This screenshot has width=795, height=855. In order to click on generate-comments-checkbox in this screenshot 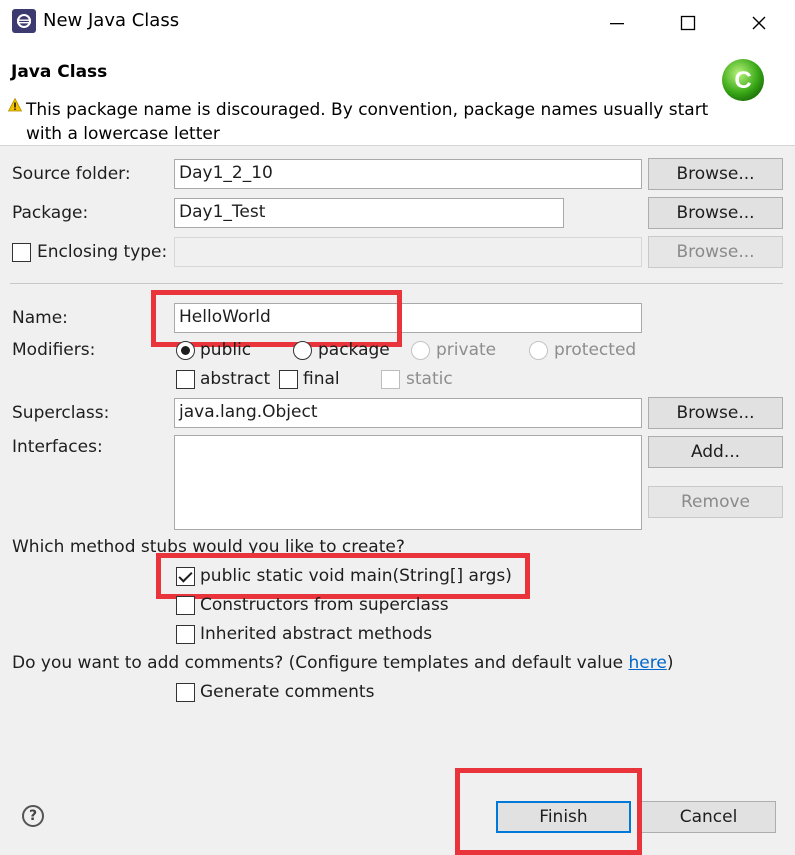, I will do `click(185, 692)`.